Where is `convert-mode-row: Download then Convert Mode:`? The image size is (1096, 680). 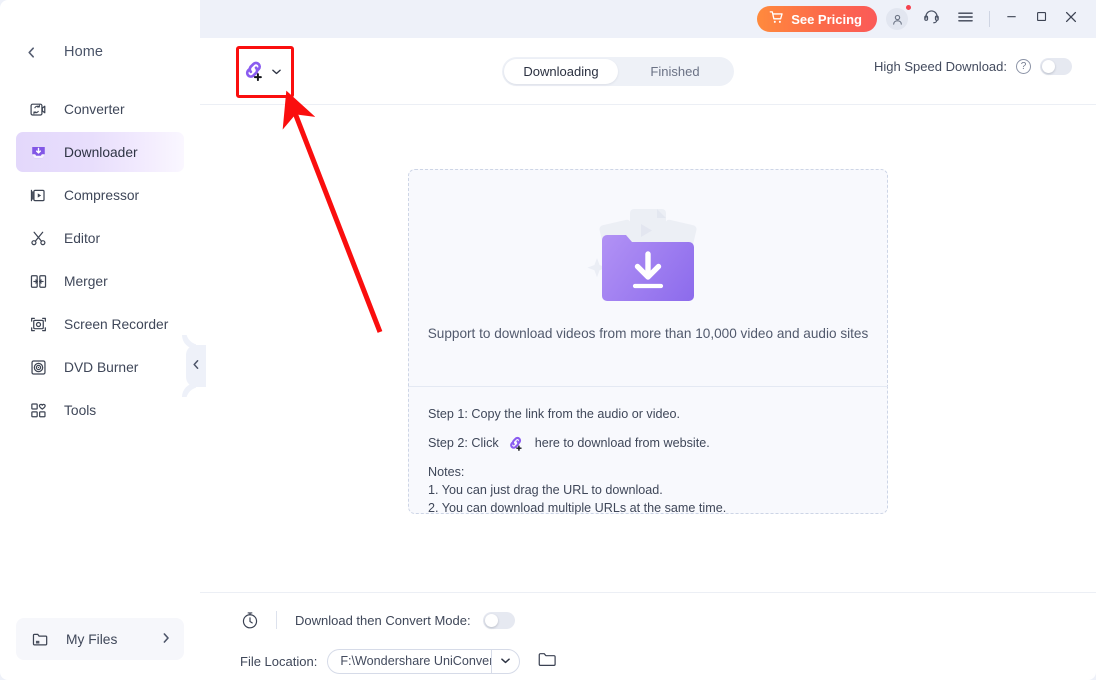
convert-mode-row: Download then Convert Mode: is located at coordinates (668, 620).